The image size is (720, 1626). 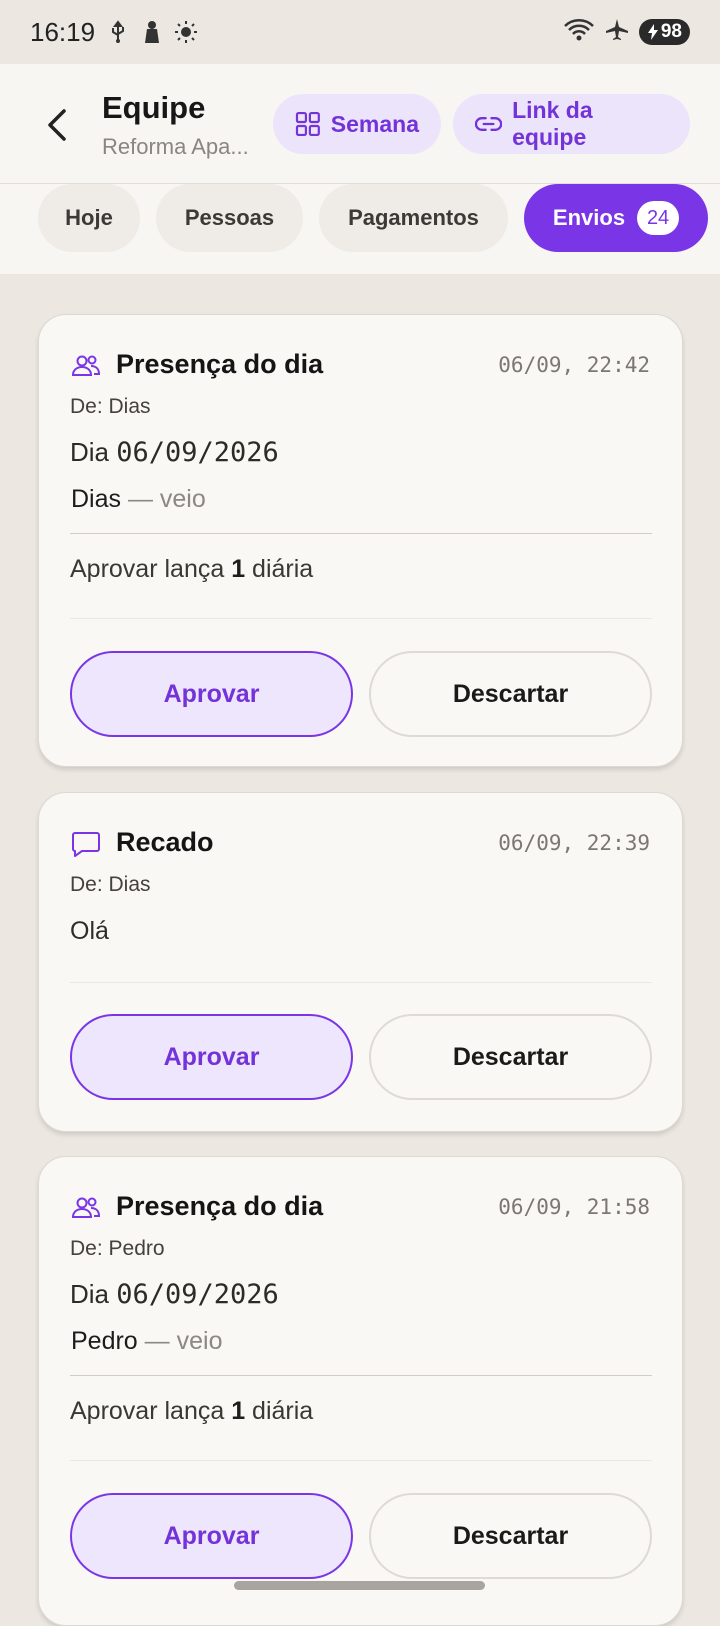 I want to click on week-button-label: Semana, so click(x=374, y=123).